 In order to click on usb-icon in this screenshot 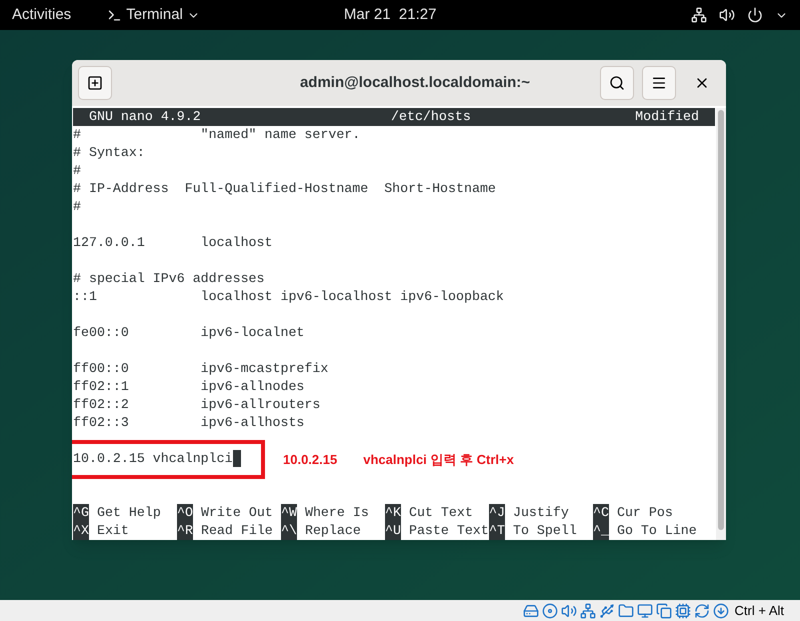, I will do `click(606, 610)`.